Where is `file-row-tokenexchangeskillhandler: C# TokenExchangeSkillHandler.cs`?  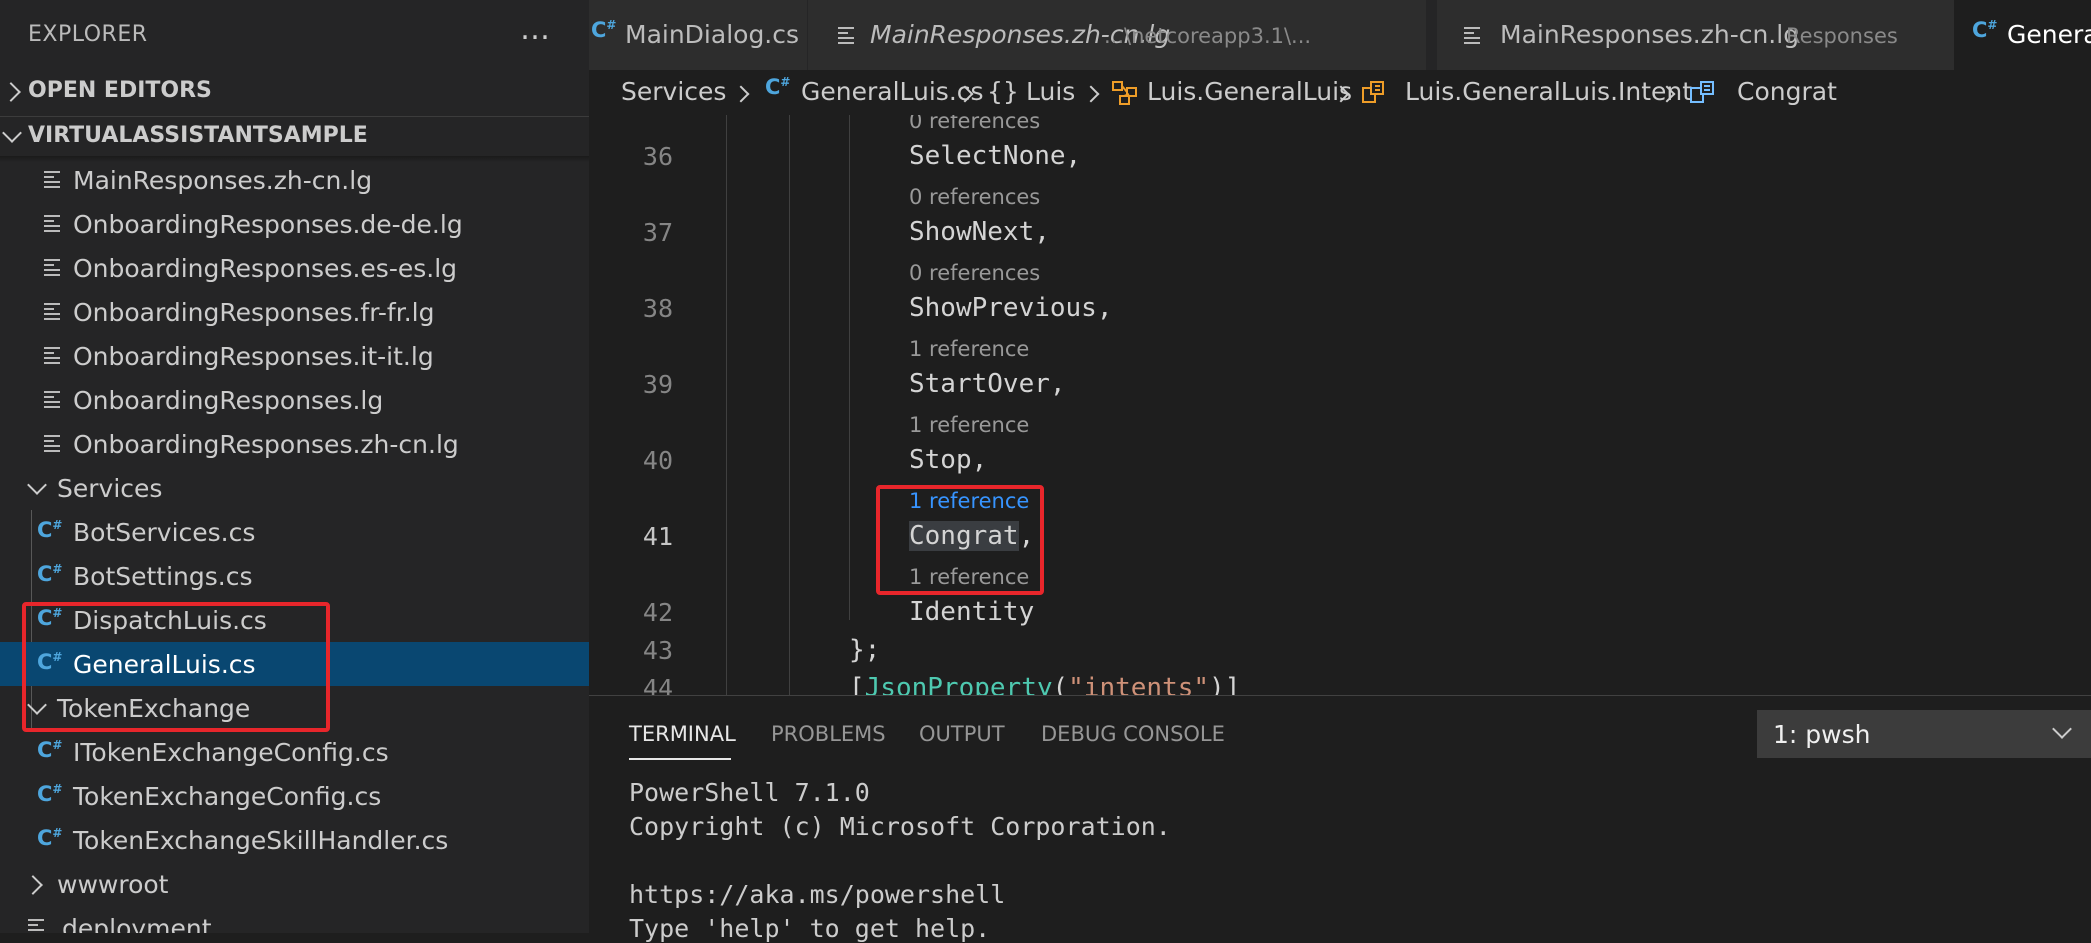 file-row-tokenexchangeskillhandler: C# TokenExchangeSkillHandler.cs is located at coordinates (294, 840).